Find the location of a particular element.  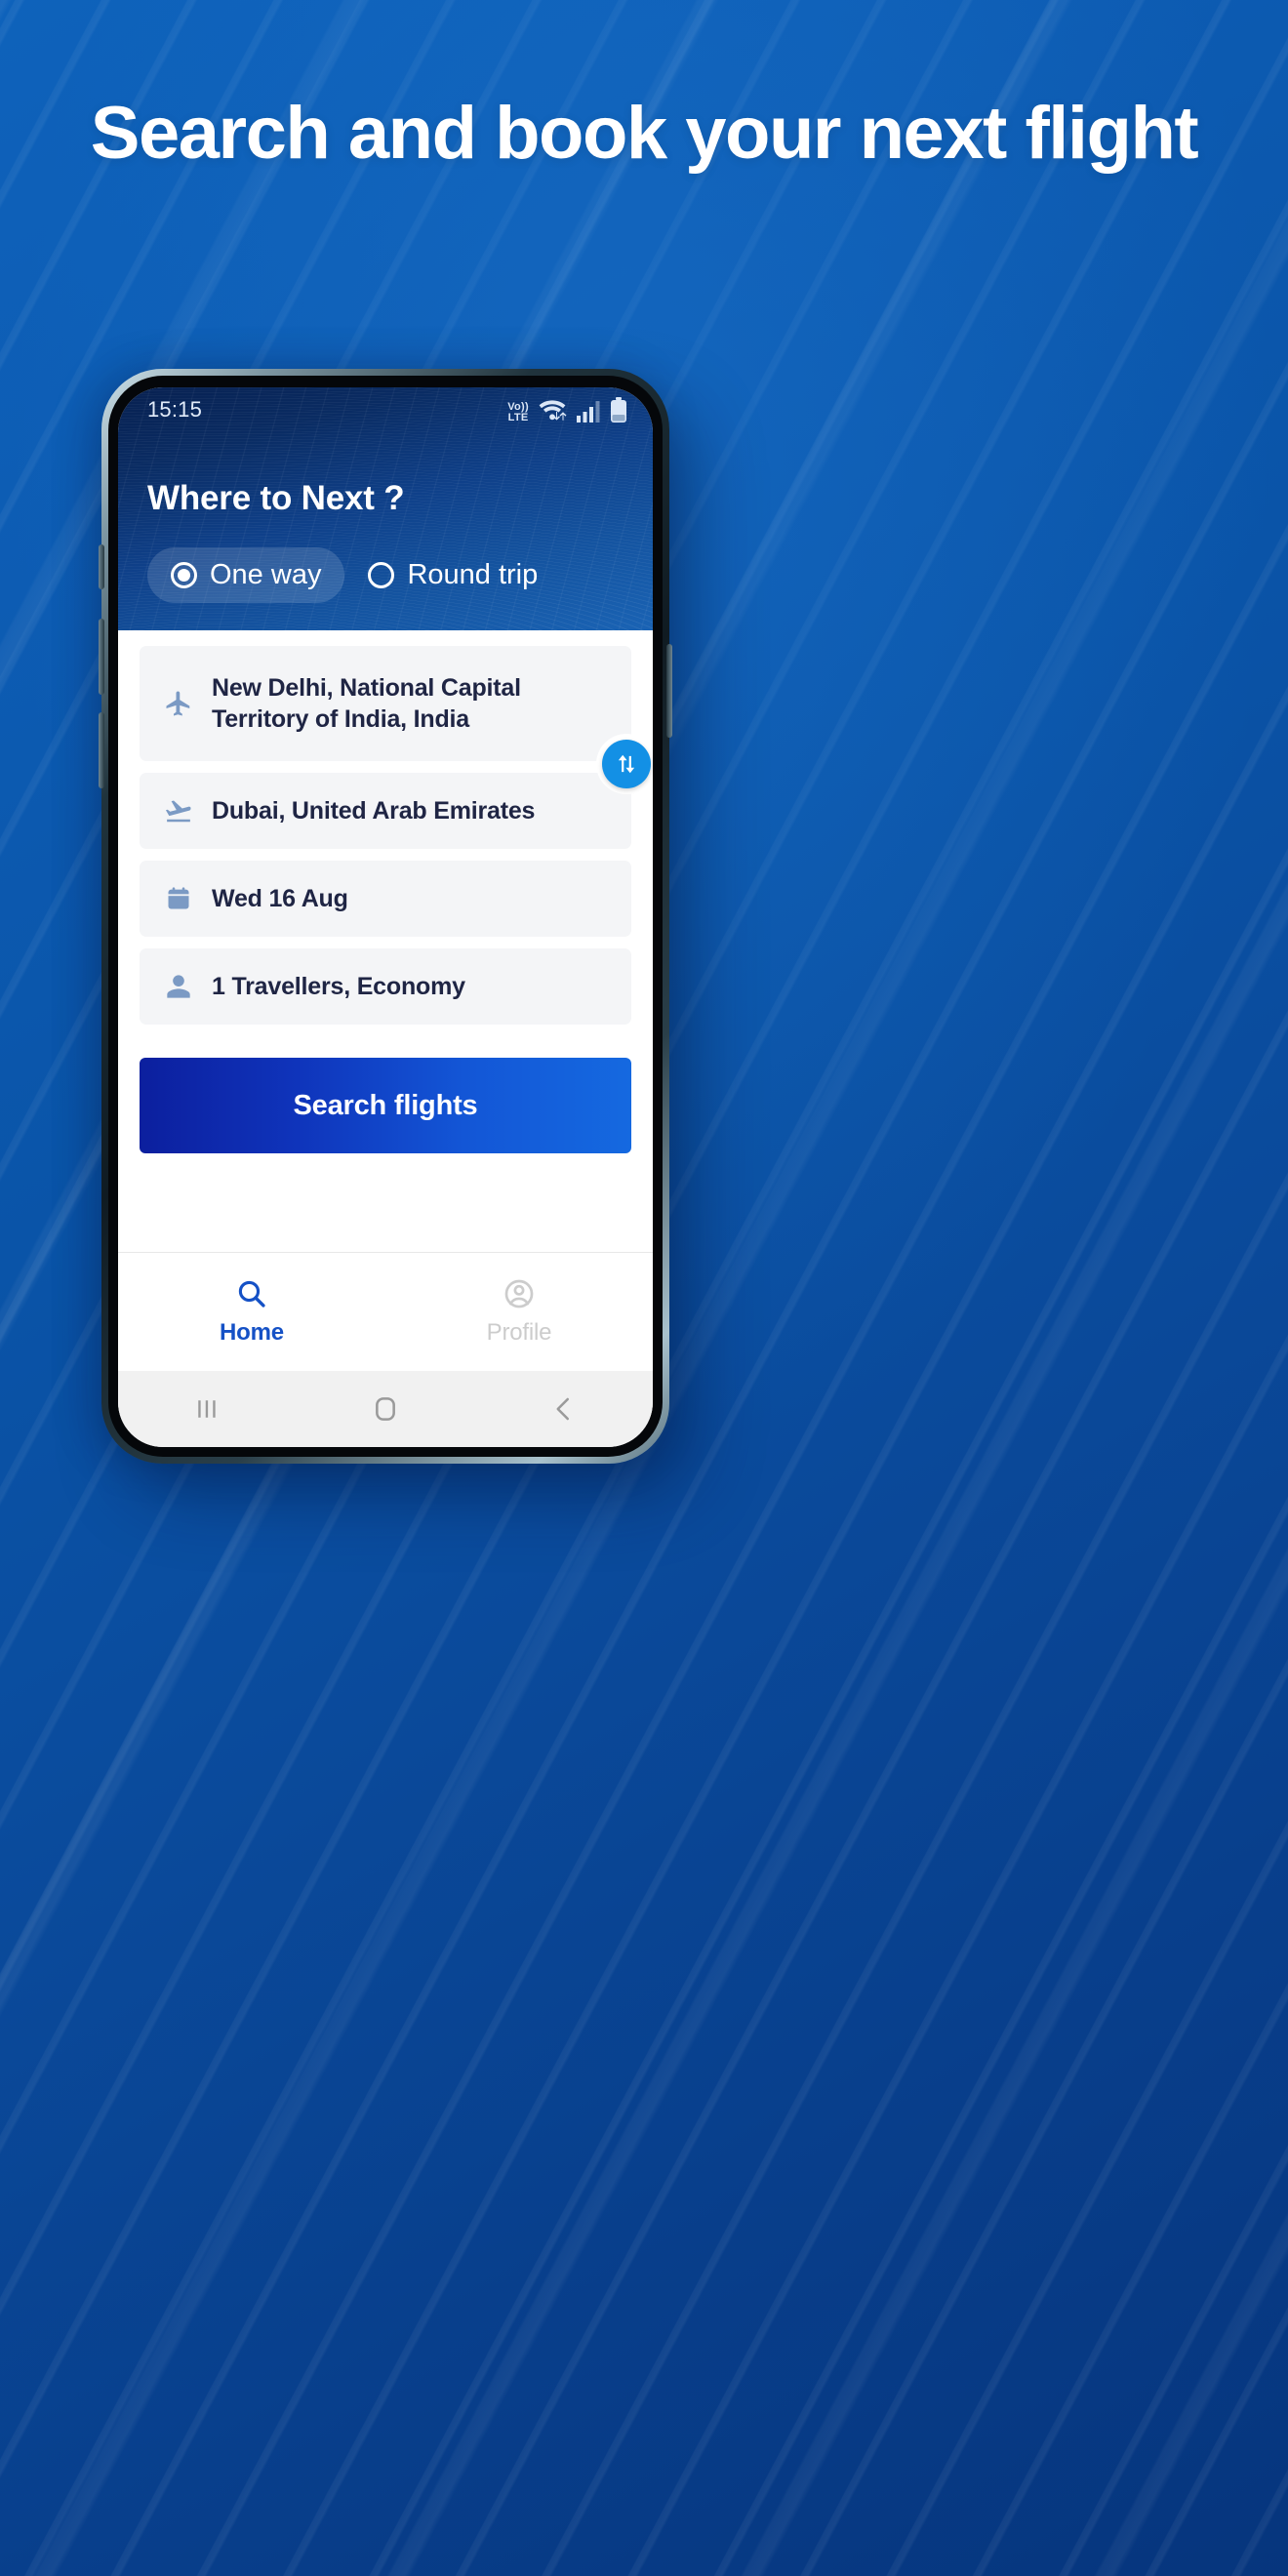

phone-button-volume-down is located at coordinates (101, 750).